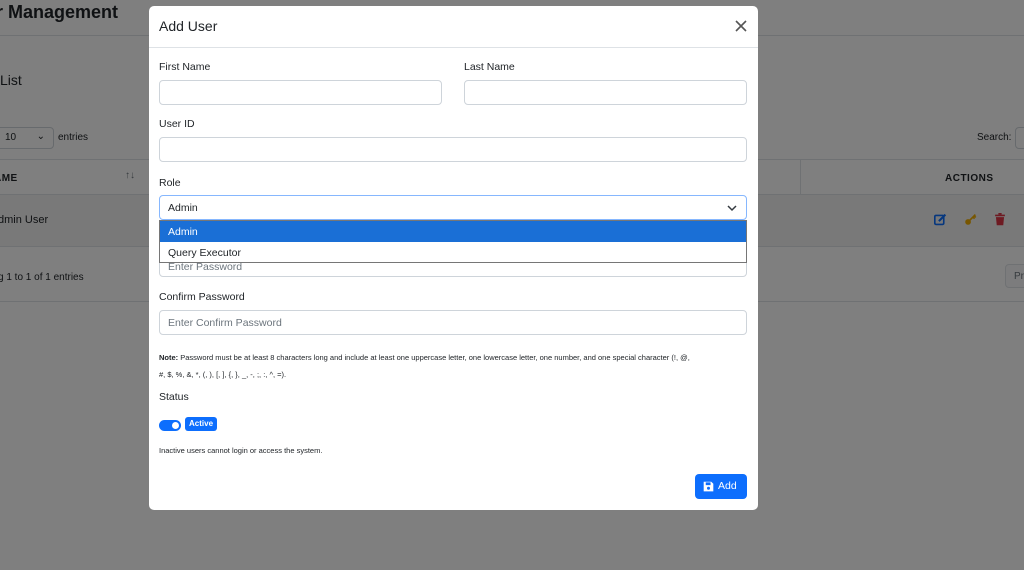  Describe the element at coordinates (453, 231) in the screenshot. I see `role-option-admin: Admin` at that location.